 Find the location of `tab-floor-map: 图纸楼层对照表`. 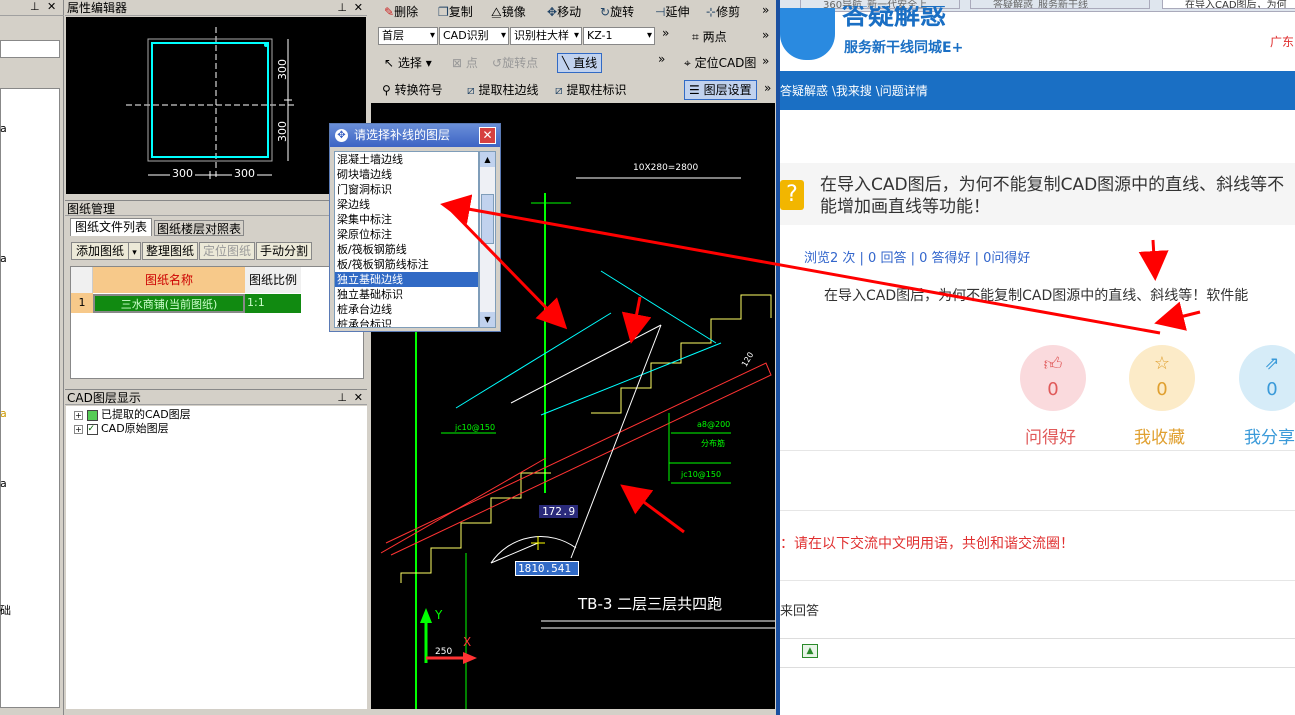

tab-floor-map: 图纸楼层对照表 is located at coordinates (199, 228).